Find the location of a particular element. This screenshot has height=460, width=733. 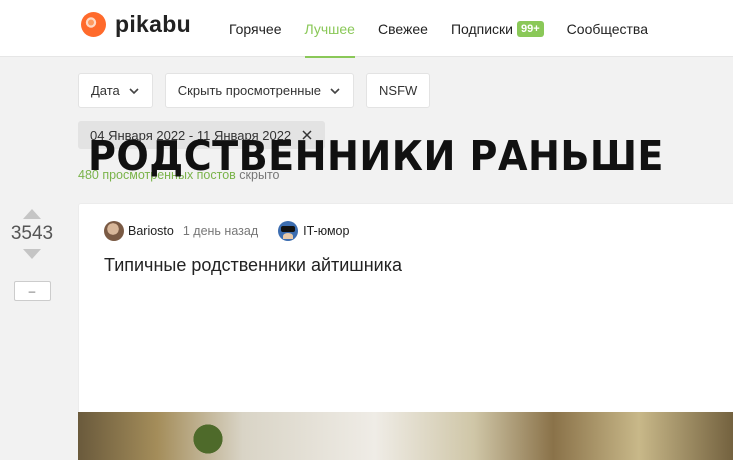

post-photo is located at coordinates (405, 436).